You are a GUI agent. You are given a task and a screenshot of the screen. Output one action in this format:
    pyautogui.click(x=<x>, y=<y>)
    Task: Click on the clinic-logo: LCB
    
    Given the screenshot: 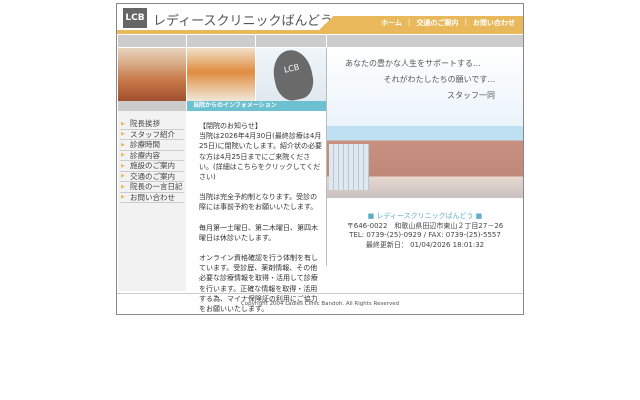 What is the action you would take?
    pyautogui.click(x=135, y=18)
    